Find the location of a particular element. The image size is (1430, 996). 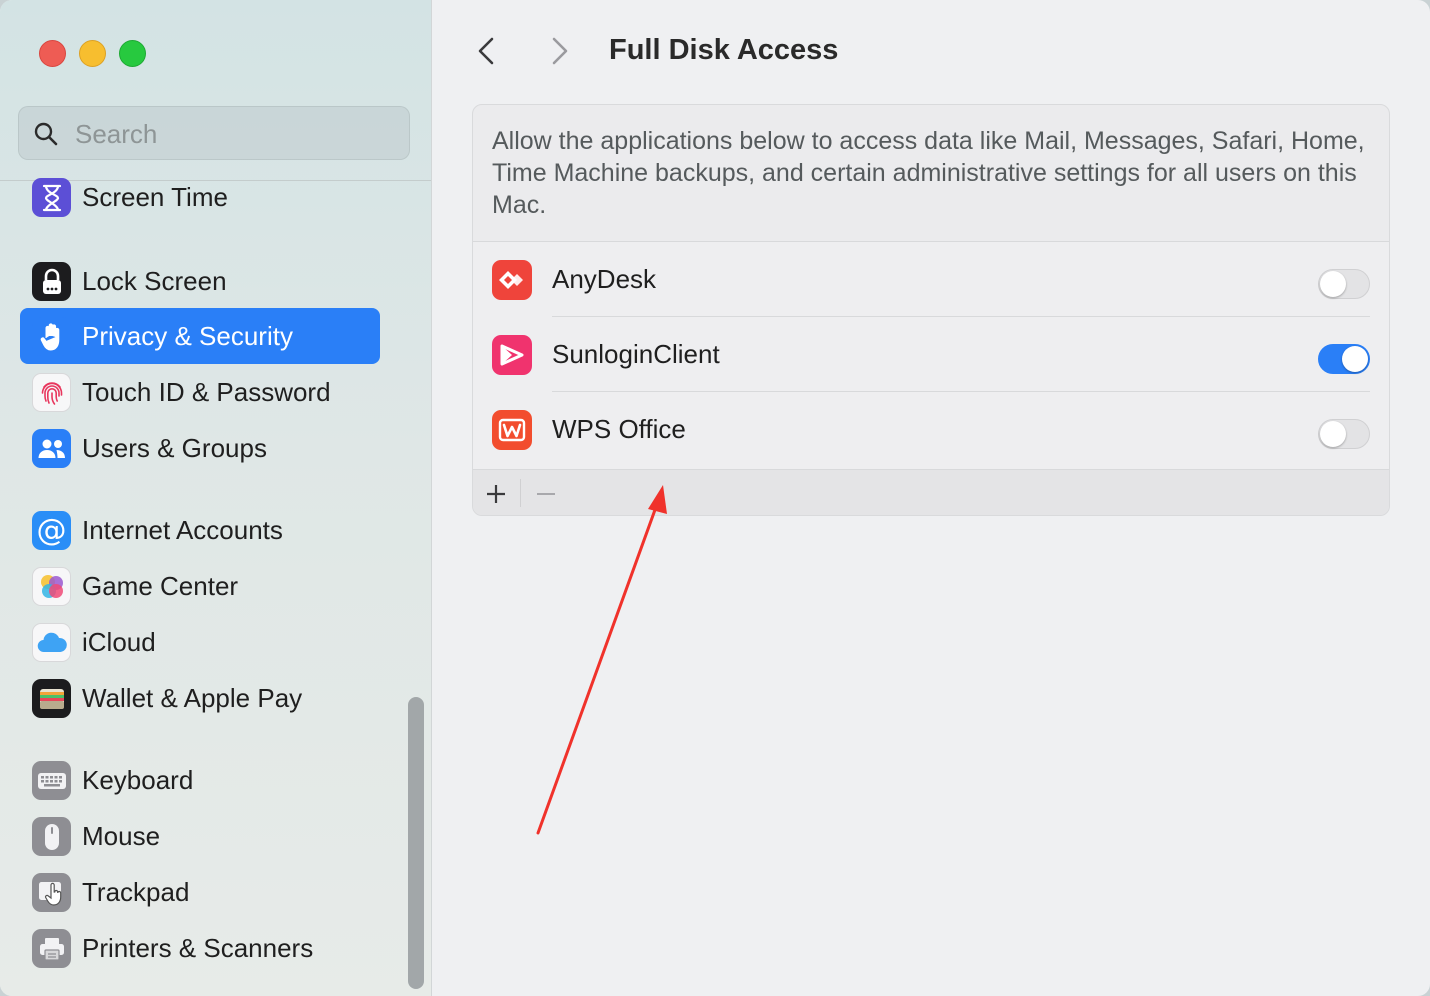

sidebar-item-privacy-security: Privacy & Security is located at coordinates (200, 336).